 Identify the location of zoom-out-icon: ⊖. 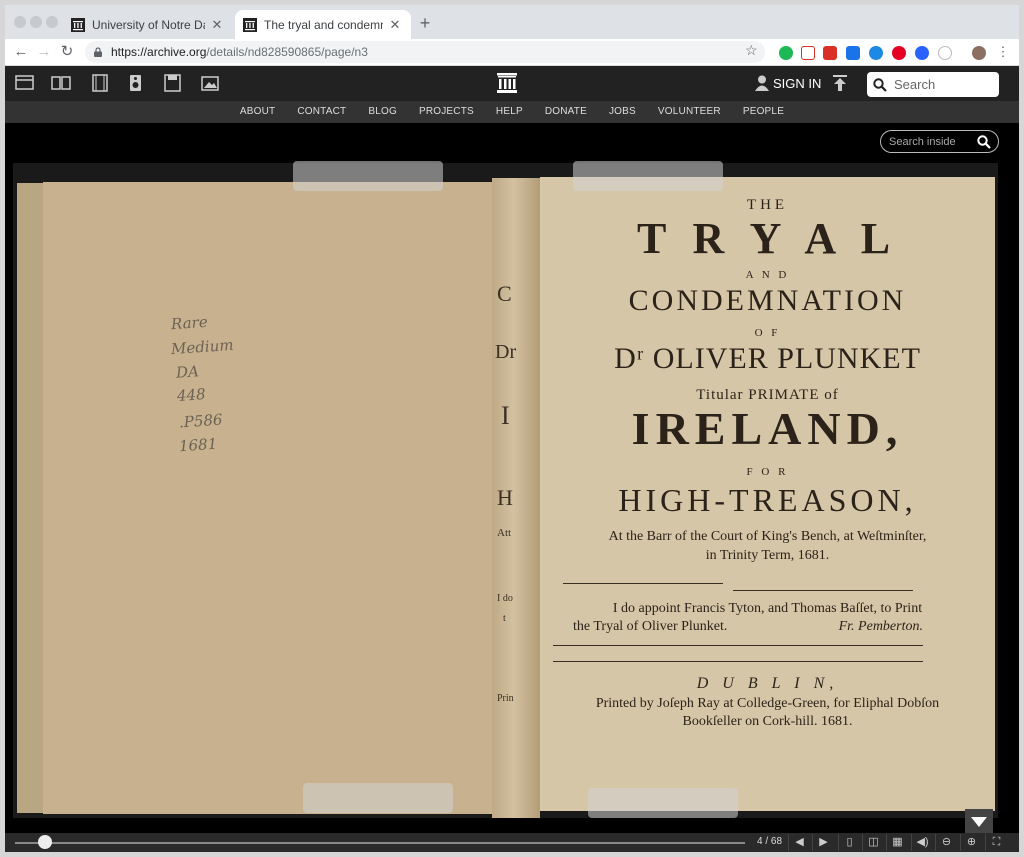
(946, 842).